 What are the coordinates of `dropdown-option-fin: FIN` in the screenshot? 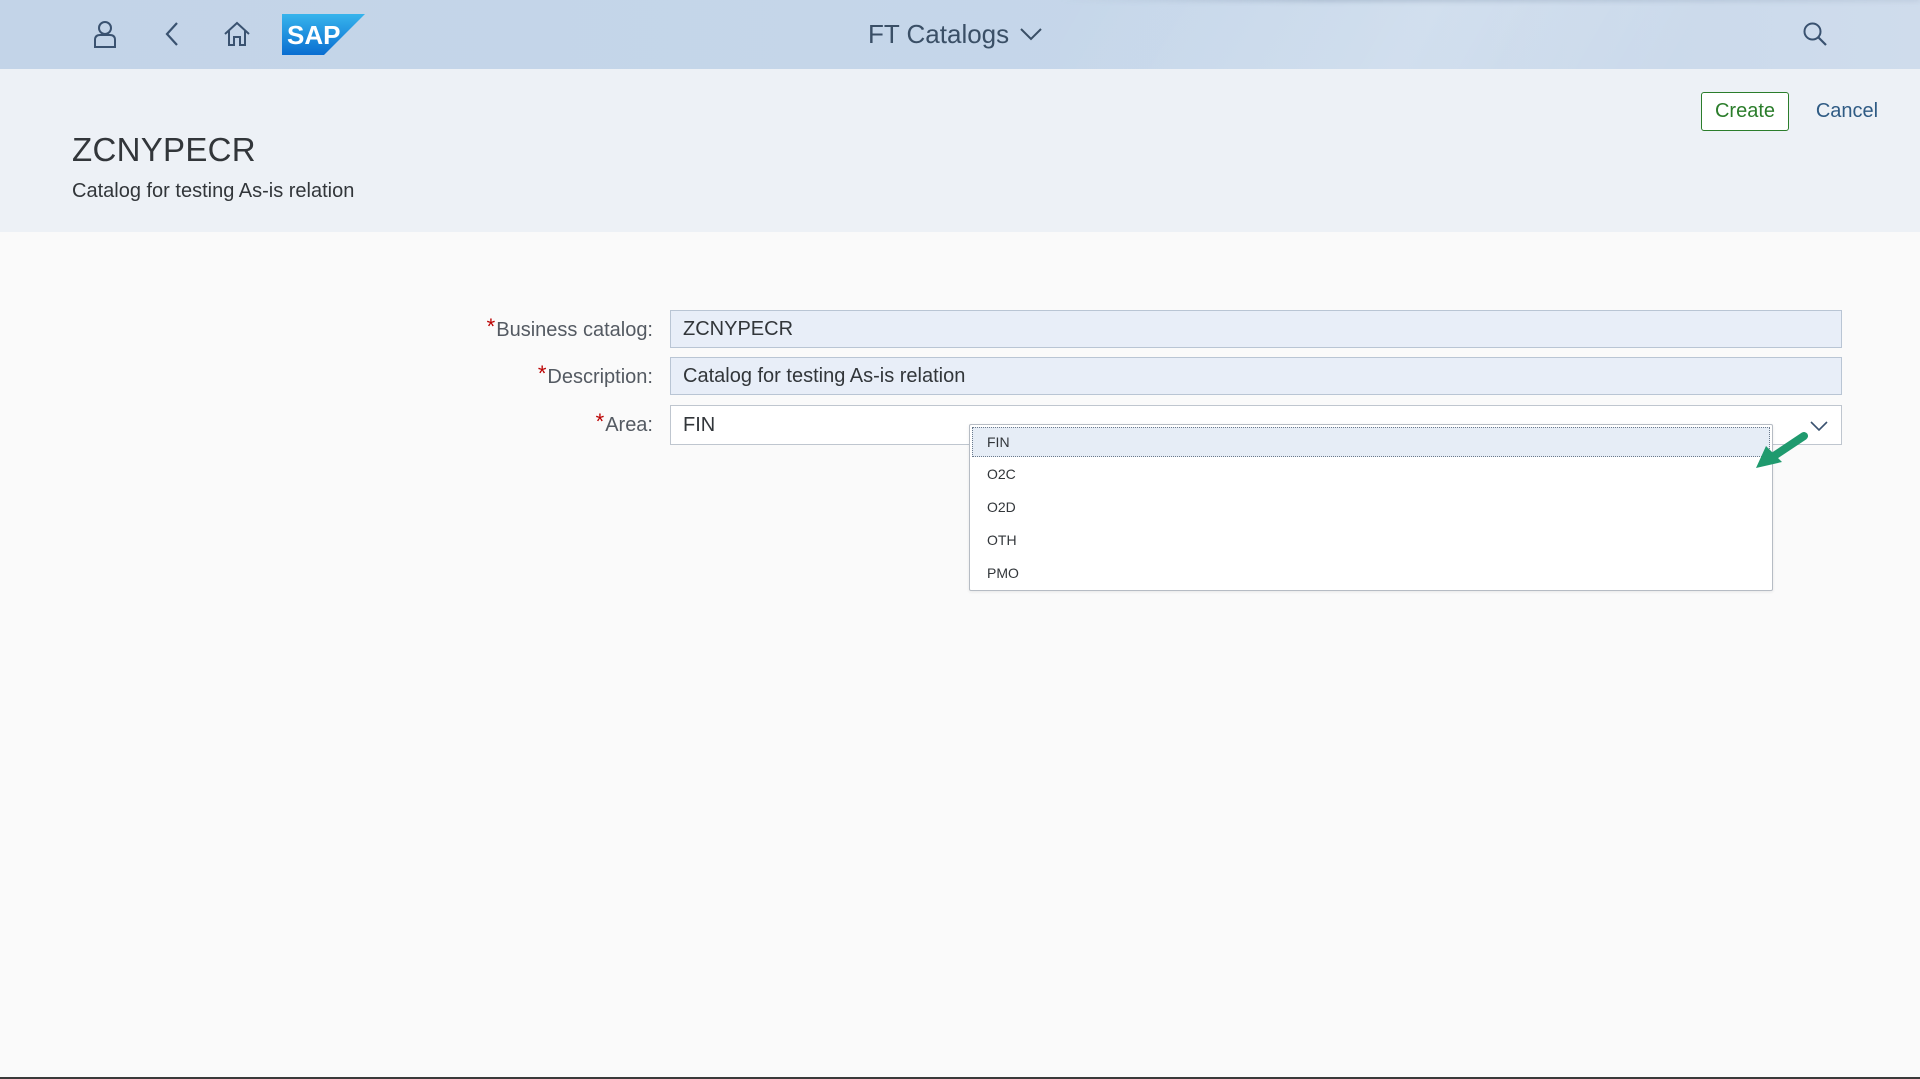 It's located at (1371, 442).